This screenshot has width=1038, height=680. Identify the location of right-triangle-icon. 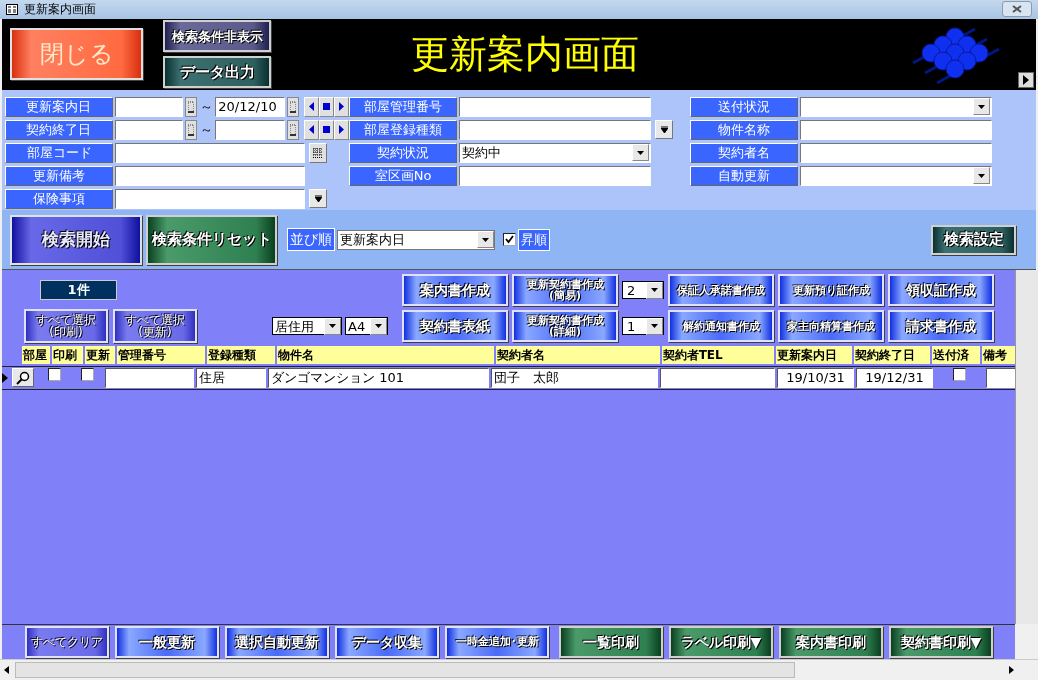
(342, 107).